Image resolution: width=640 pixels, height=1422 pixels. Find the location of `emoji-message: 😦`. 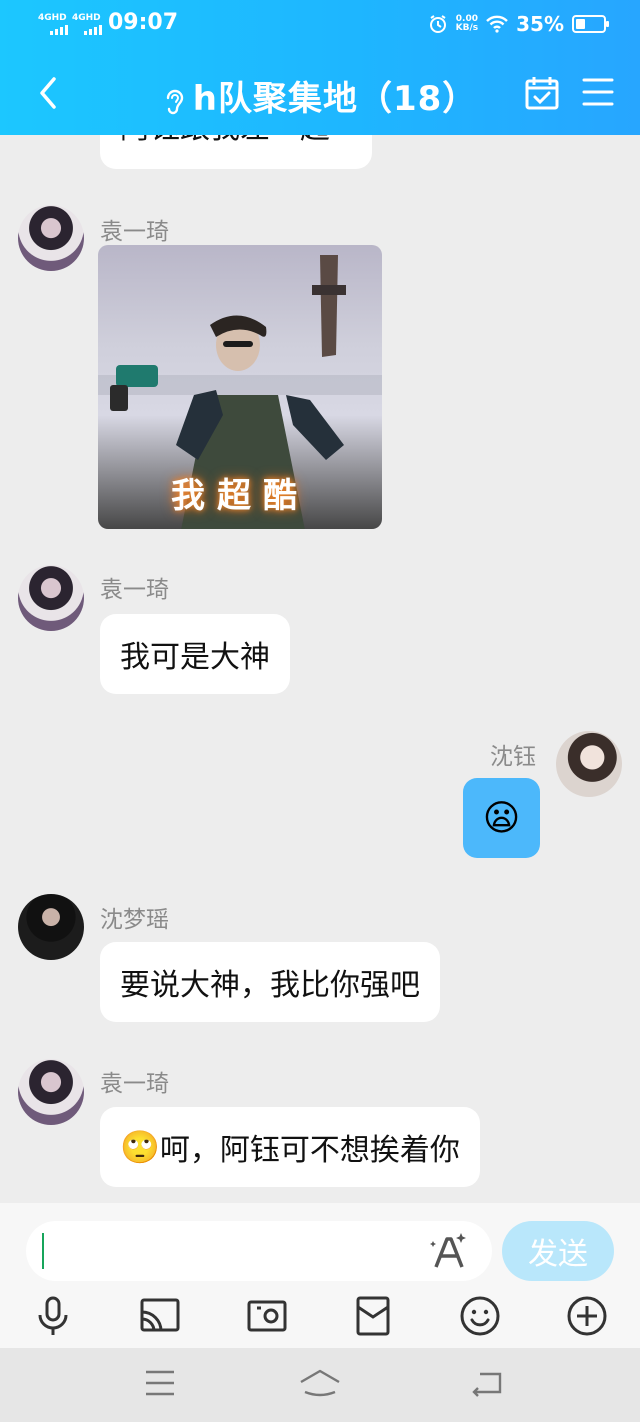

emoji-message: 😦 is located at coordinates (501, 818).